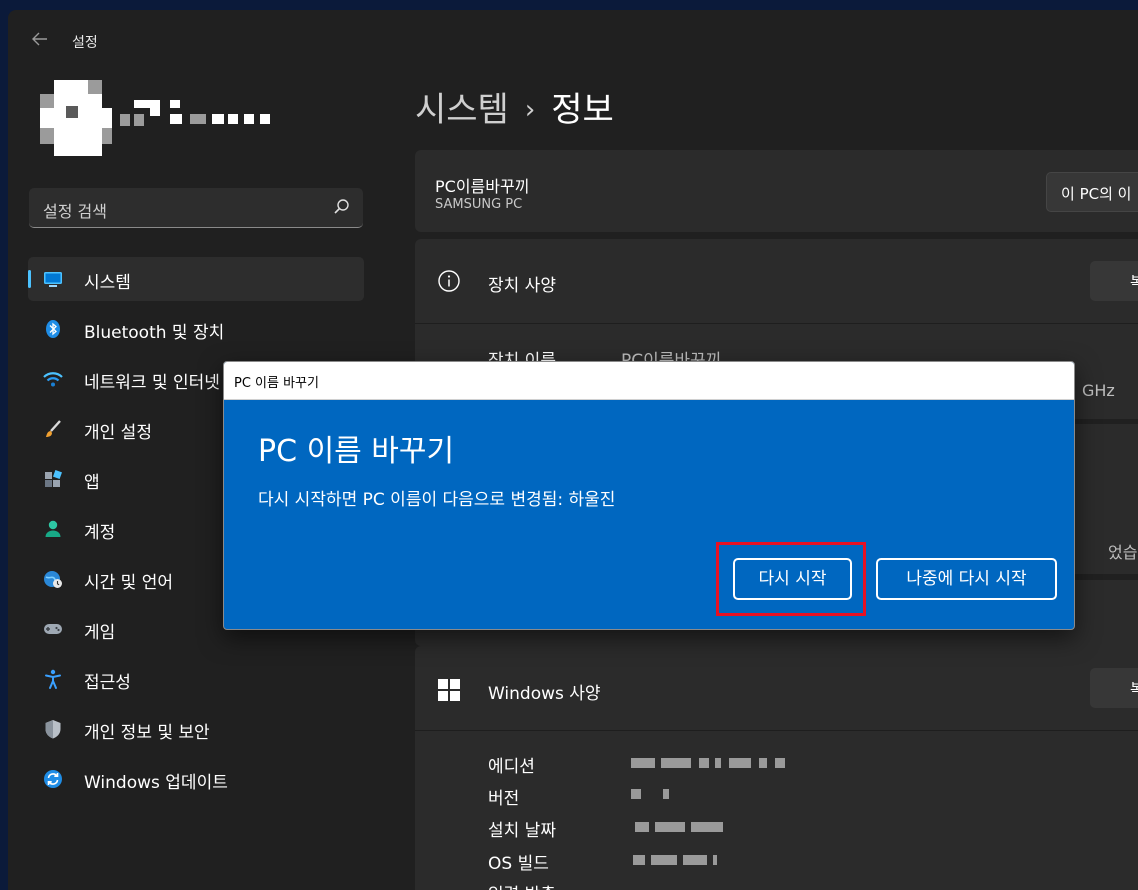 The image size is (1138, 890). Describe the element at coordinates (276, 383) in the screenshot. I see `dialog-window-title: PC 이름 바꾸기` at that location.